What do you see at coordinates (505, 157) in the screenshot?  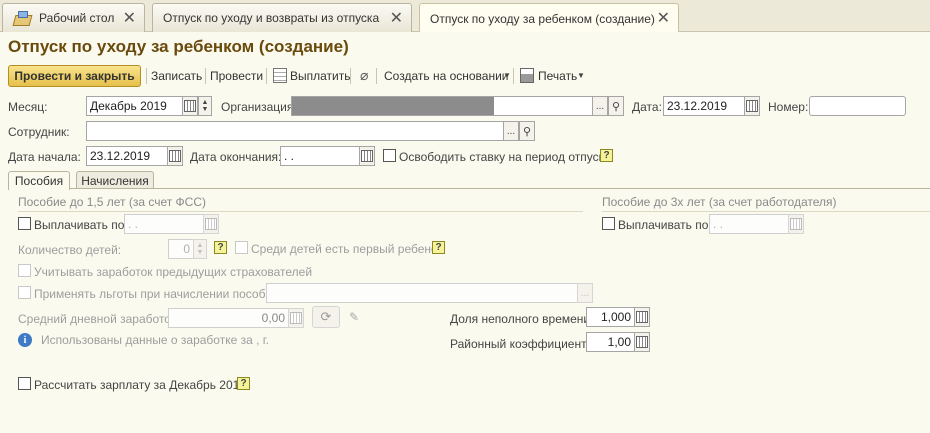 I see `free-rate-label: Освободить ставку на период отпуска` at bounding box center [505, 157].